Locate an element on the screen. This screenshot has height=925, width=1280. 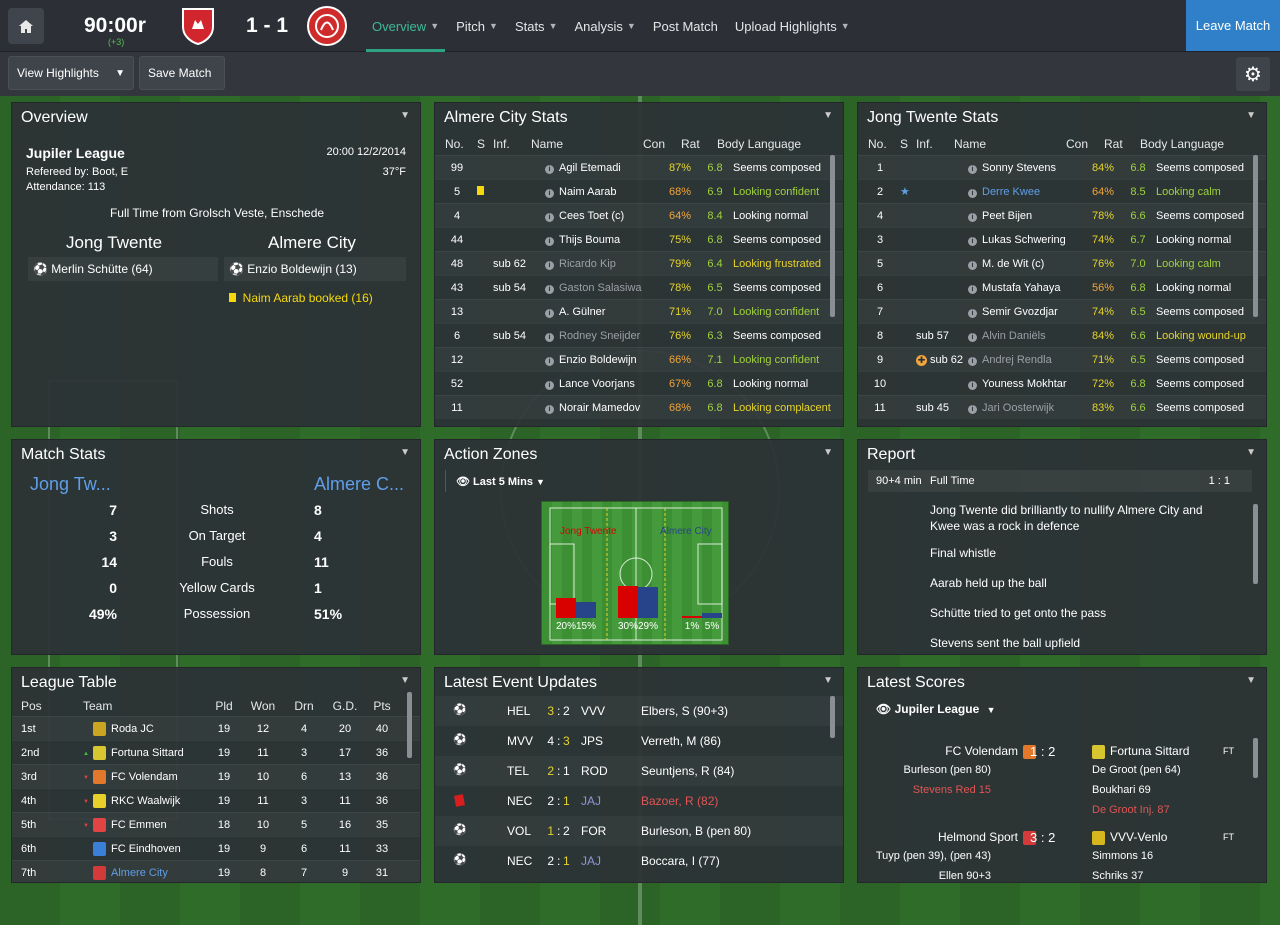
table-row: 6th FC Eindhoven 19 9 6 11 33 is located at coordinates (216, 848).